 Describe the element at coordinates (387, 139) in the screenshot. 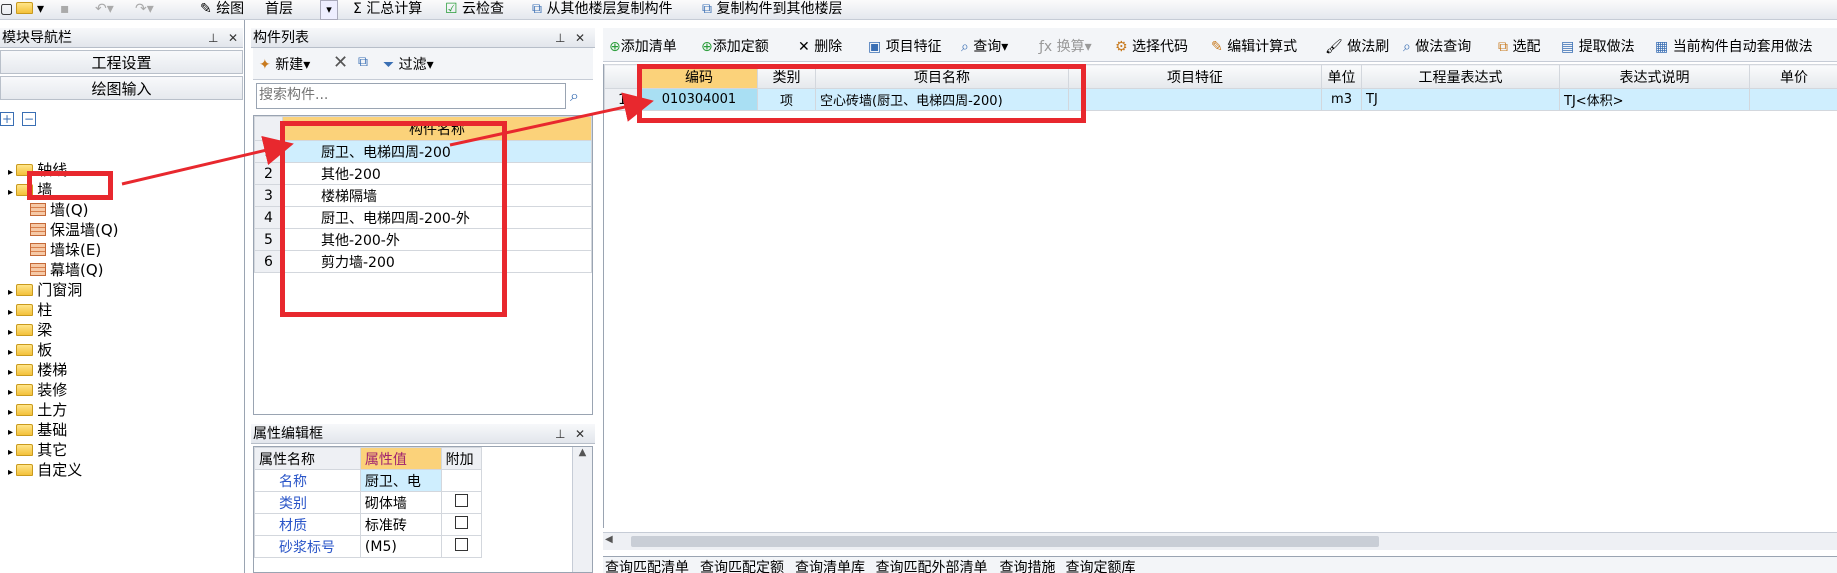

I see `annotation-arrows` at that location.